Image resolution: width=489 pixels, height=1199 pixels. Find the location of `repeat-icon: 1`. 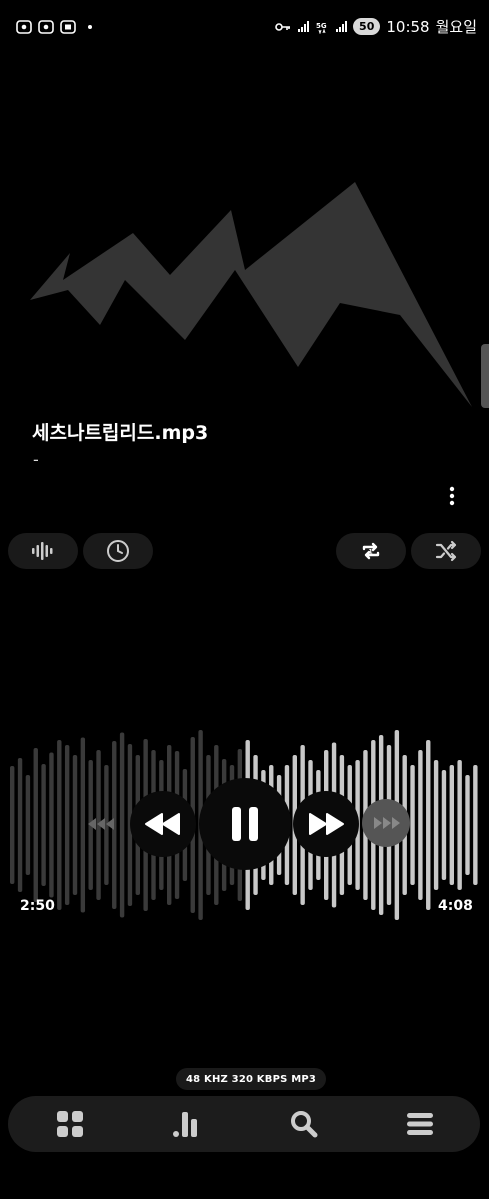

repeat-icon: 1 is located at coordinates (371, 551).